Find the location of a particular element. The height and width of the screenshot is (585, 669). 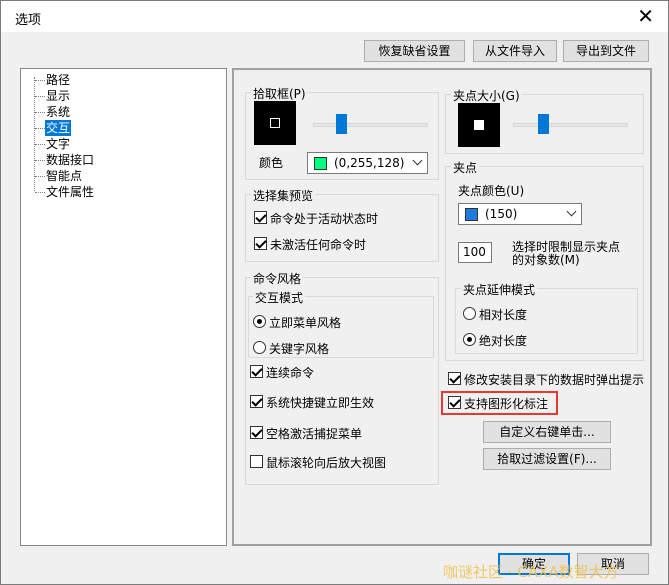

absolute-length-label: 绝对长度 is located at coordinates (503, 341).